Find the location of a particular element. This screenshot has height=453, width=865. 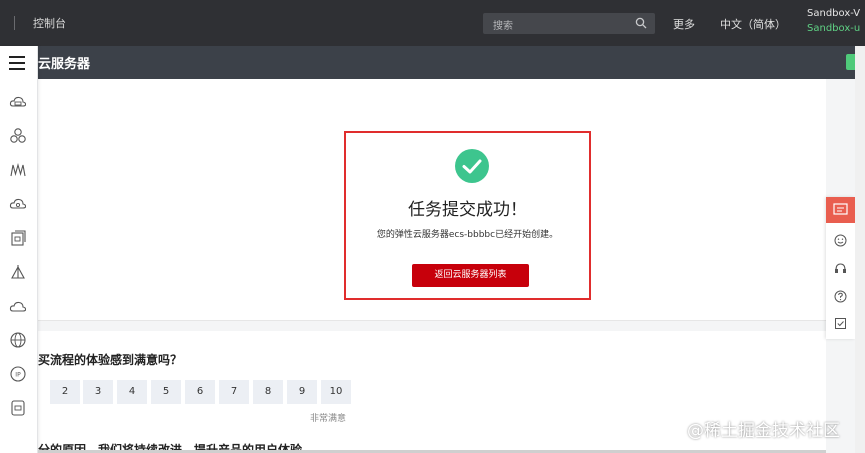

success-description: 您的弹性云服务器ecs-bbbbc已经开始创建。 is located at coordinates (467, 235).